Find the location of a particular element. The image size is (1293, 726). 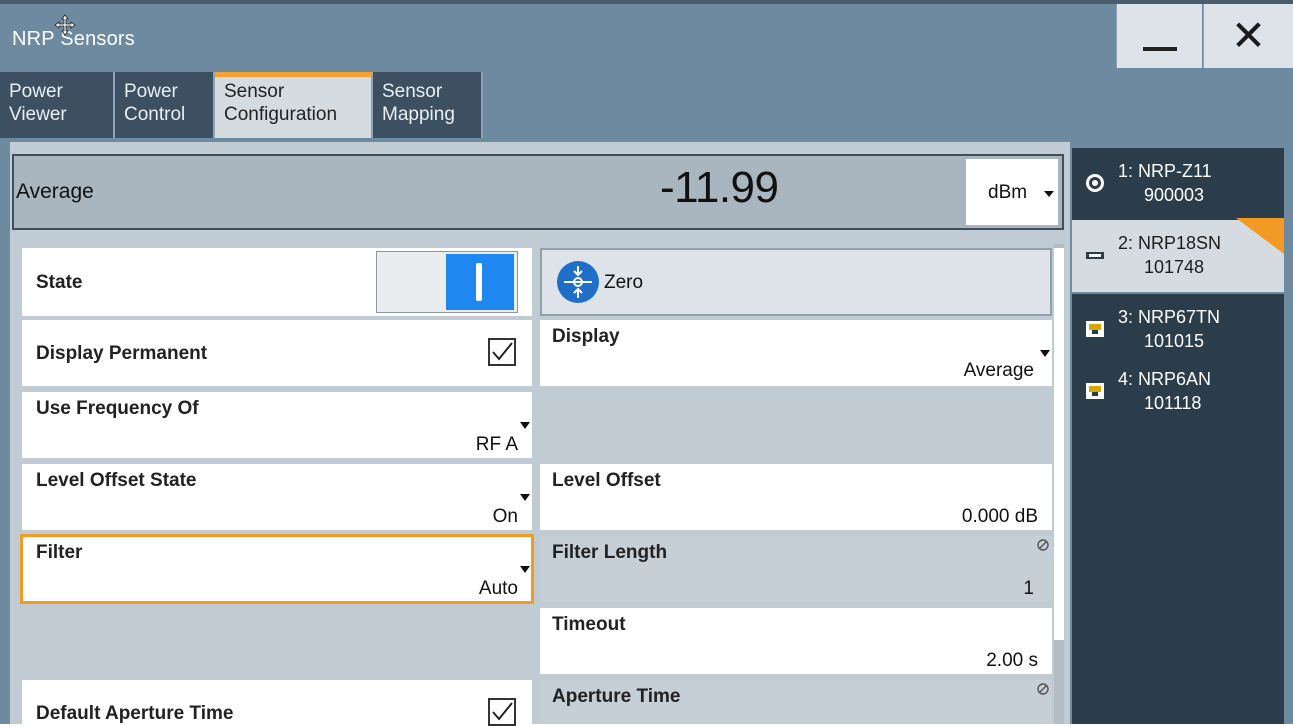

tab-label: Configuration is located at coordinates (281, 114).